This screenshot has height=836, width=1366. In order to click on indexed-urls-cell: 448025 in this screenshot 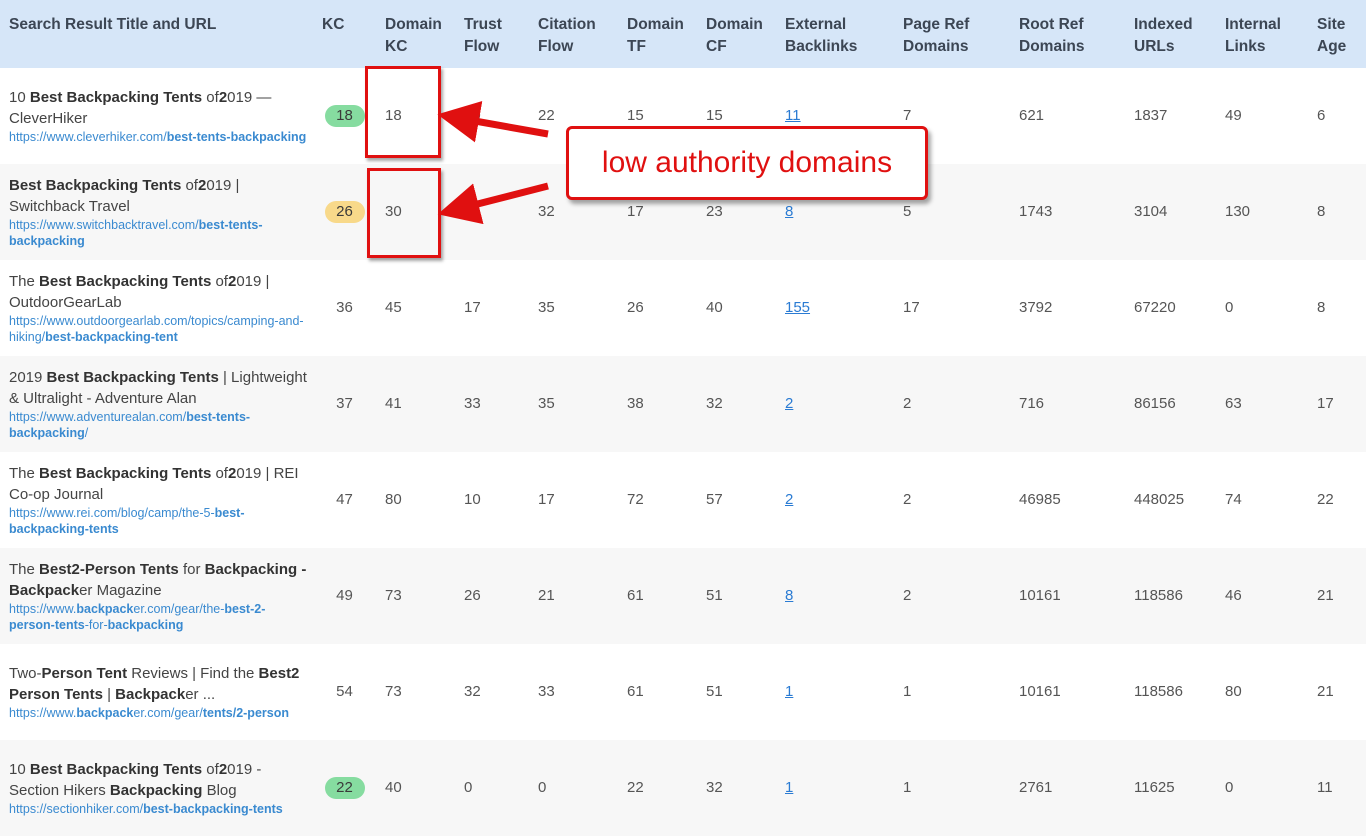, I will do `click(1159, 499)`.